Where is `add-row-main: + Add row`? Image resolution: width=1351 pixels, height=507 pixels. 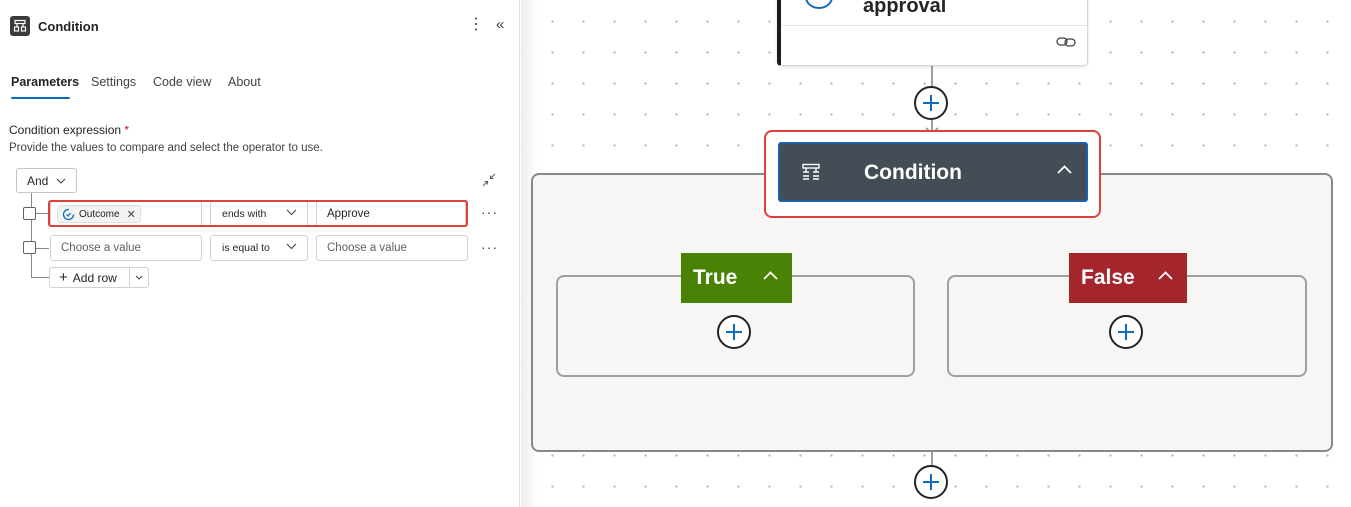 add-row-main: + Add row is located at coordinates (90, 277).